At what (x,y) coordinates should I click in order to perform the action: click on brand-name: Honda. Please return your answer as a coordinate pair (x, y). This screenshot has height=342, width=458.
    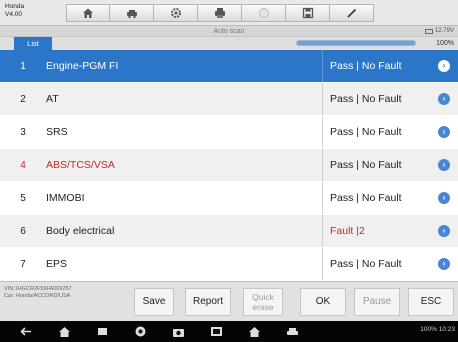
    Looking at the image, I should click on (15, 6).